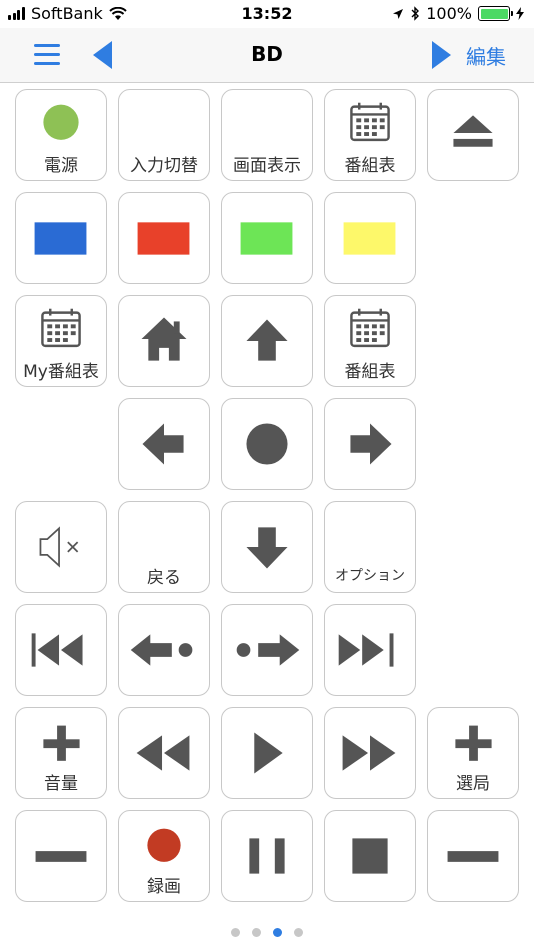 The width and height of the screenshot is (534, 950). I want to click on home-button, so click(164, 341).